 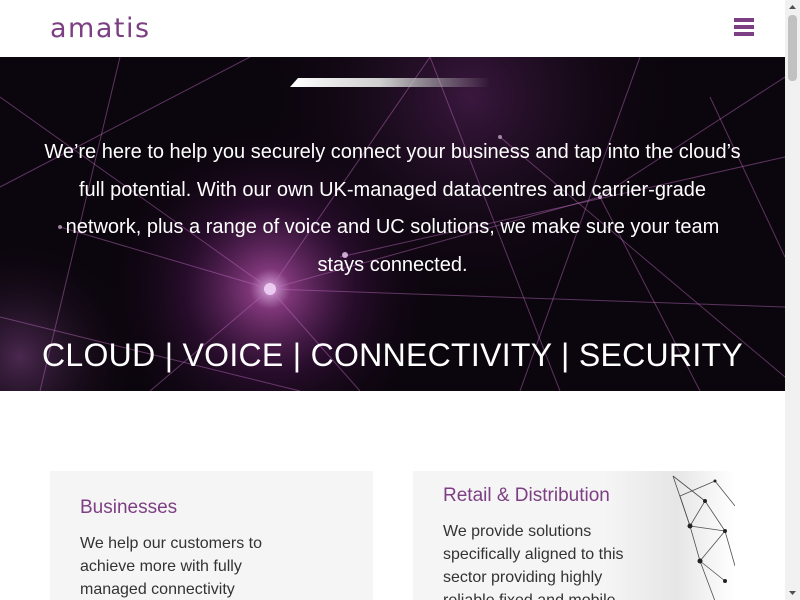 What do you see at coordinates (100, 29) in the screenshot?
I see `amatis-logo: amatis` at bounding box center [100, 29].